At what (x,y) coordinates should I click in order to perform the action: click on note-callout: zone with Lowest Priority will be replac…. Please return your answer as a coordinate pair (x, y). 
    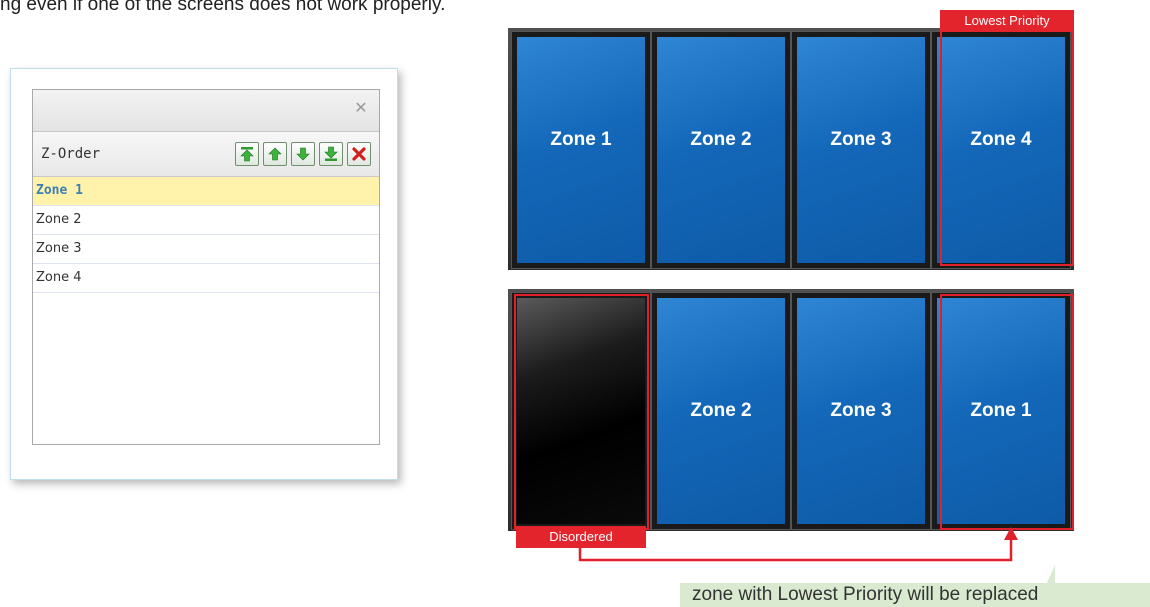
    Looking at the image, I should click on (915, 595).